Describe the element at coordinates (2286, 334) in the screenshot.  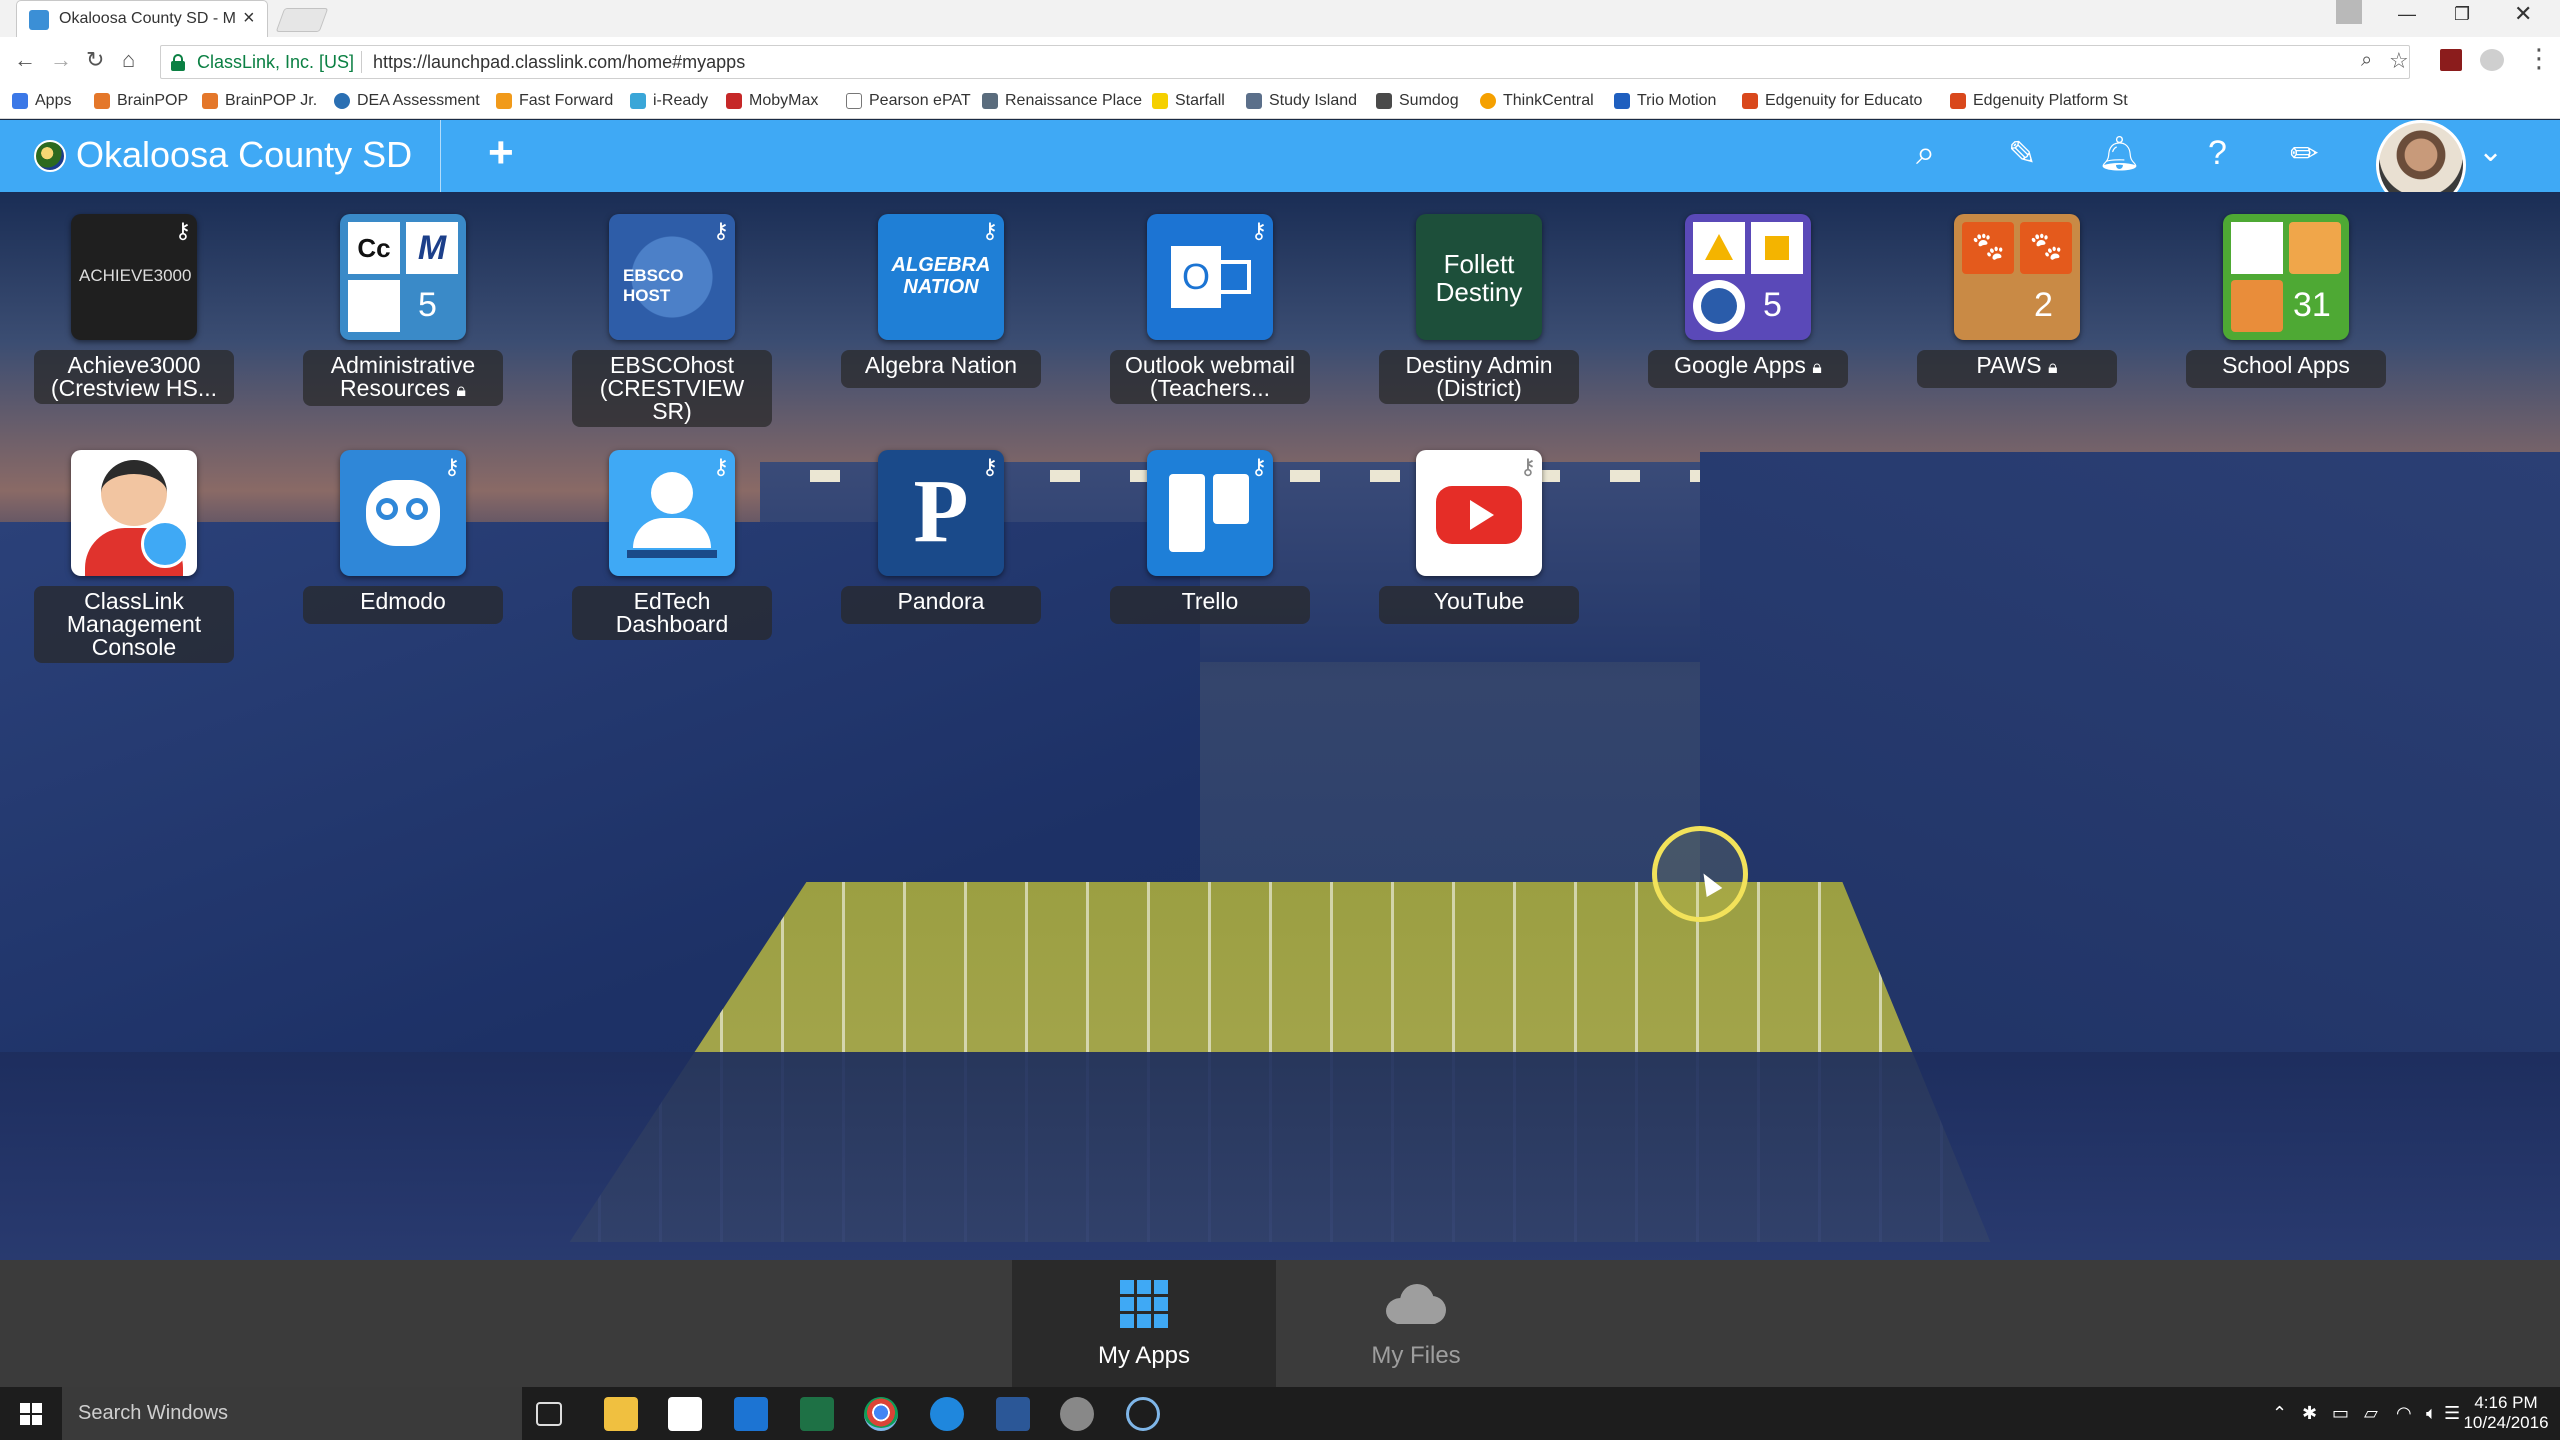
I see `app-tile-school-apps: 31 School Apps` at that location.